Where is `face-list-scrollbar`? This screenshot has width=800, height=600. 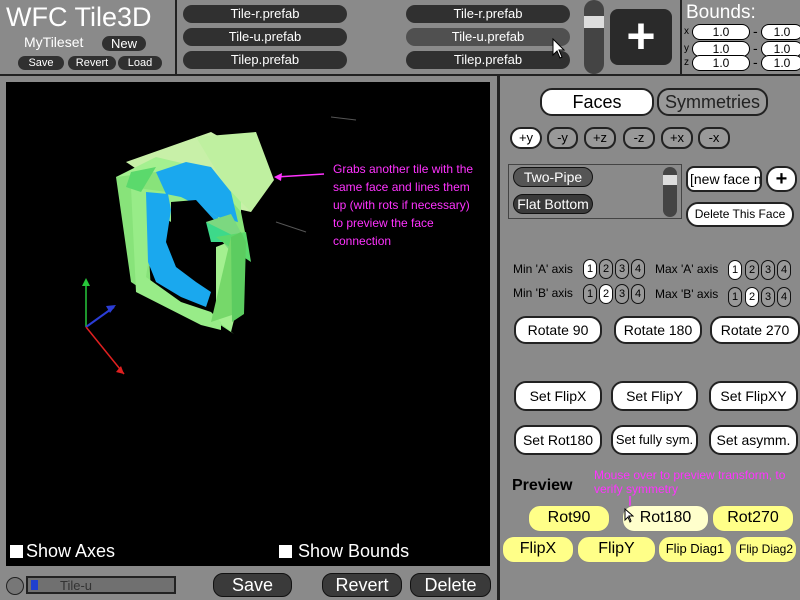
face-list-scrollbar is located at coordinates (670, 192).